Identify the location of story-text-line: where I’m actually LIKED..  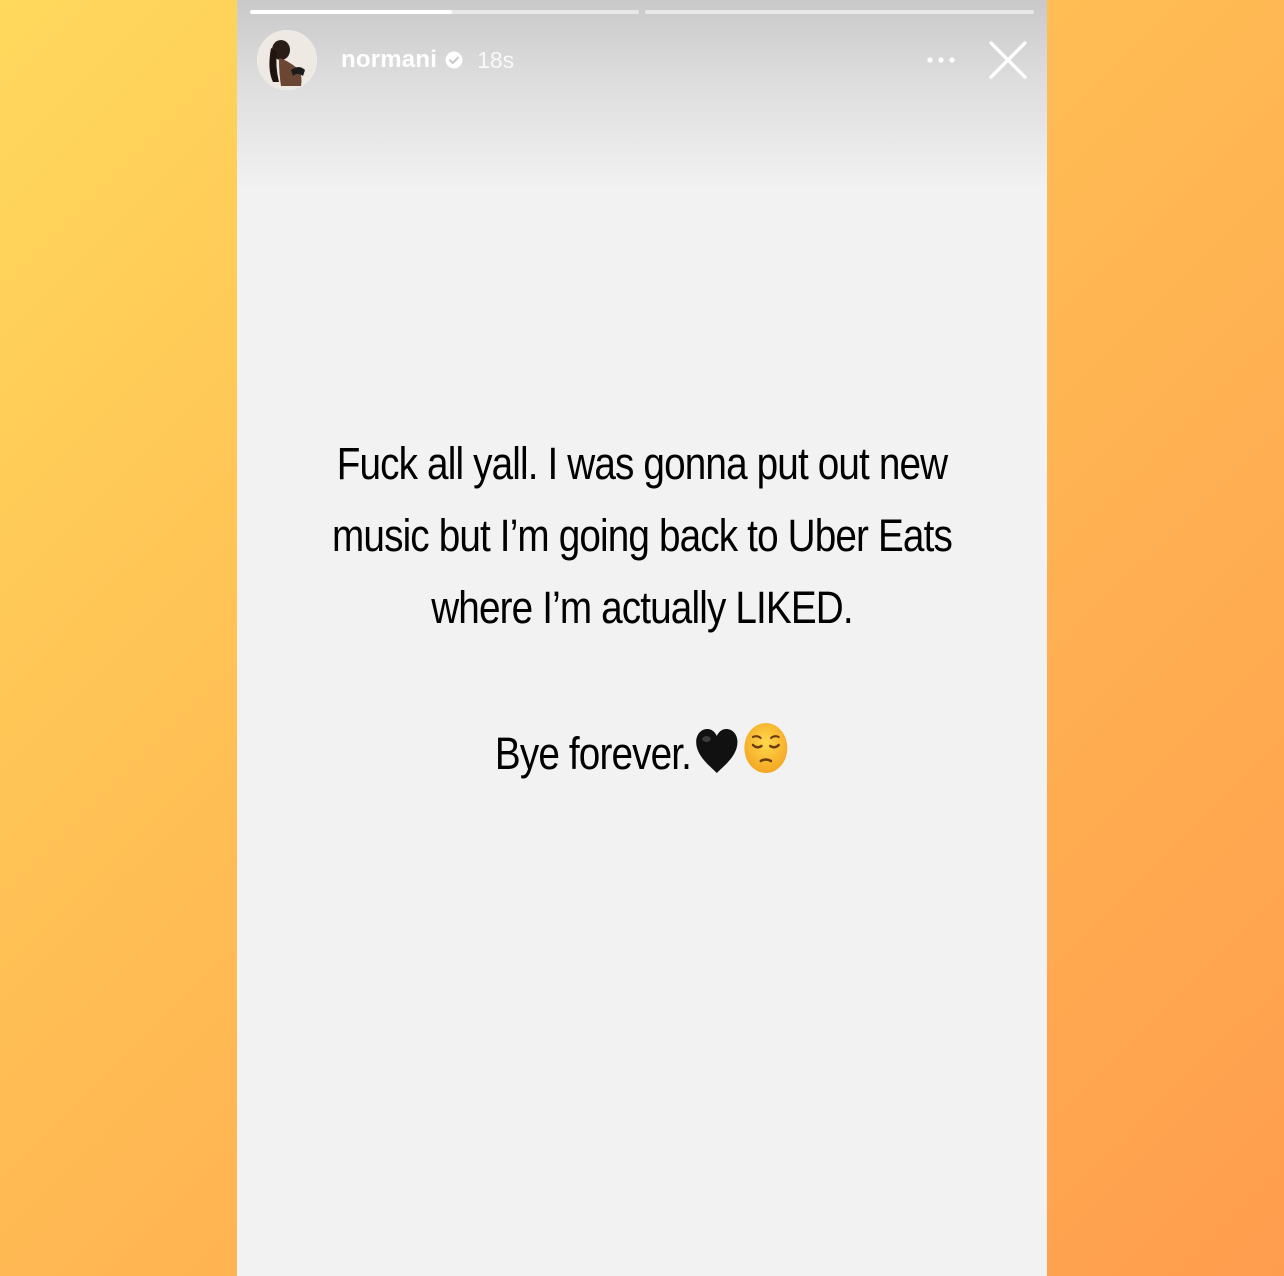
(642, 607).